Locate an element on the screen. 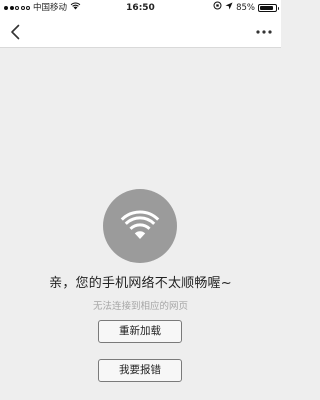  battery-icon is located at coordinates (268, 8).